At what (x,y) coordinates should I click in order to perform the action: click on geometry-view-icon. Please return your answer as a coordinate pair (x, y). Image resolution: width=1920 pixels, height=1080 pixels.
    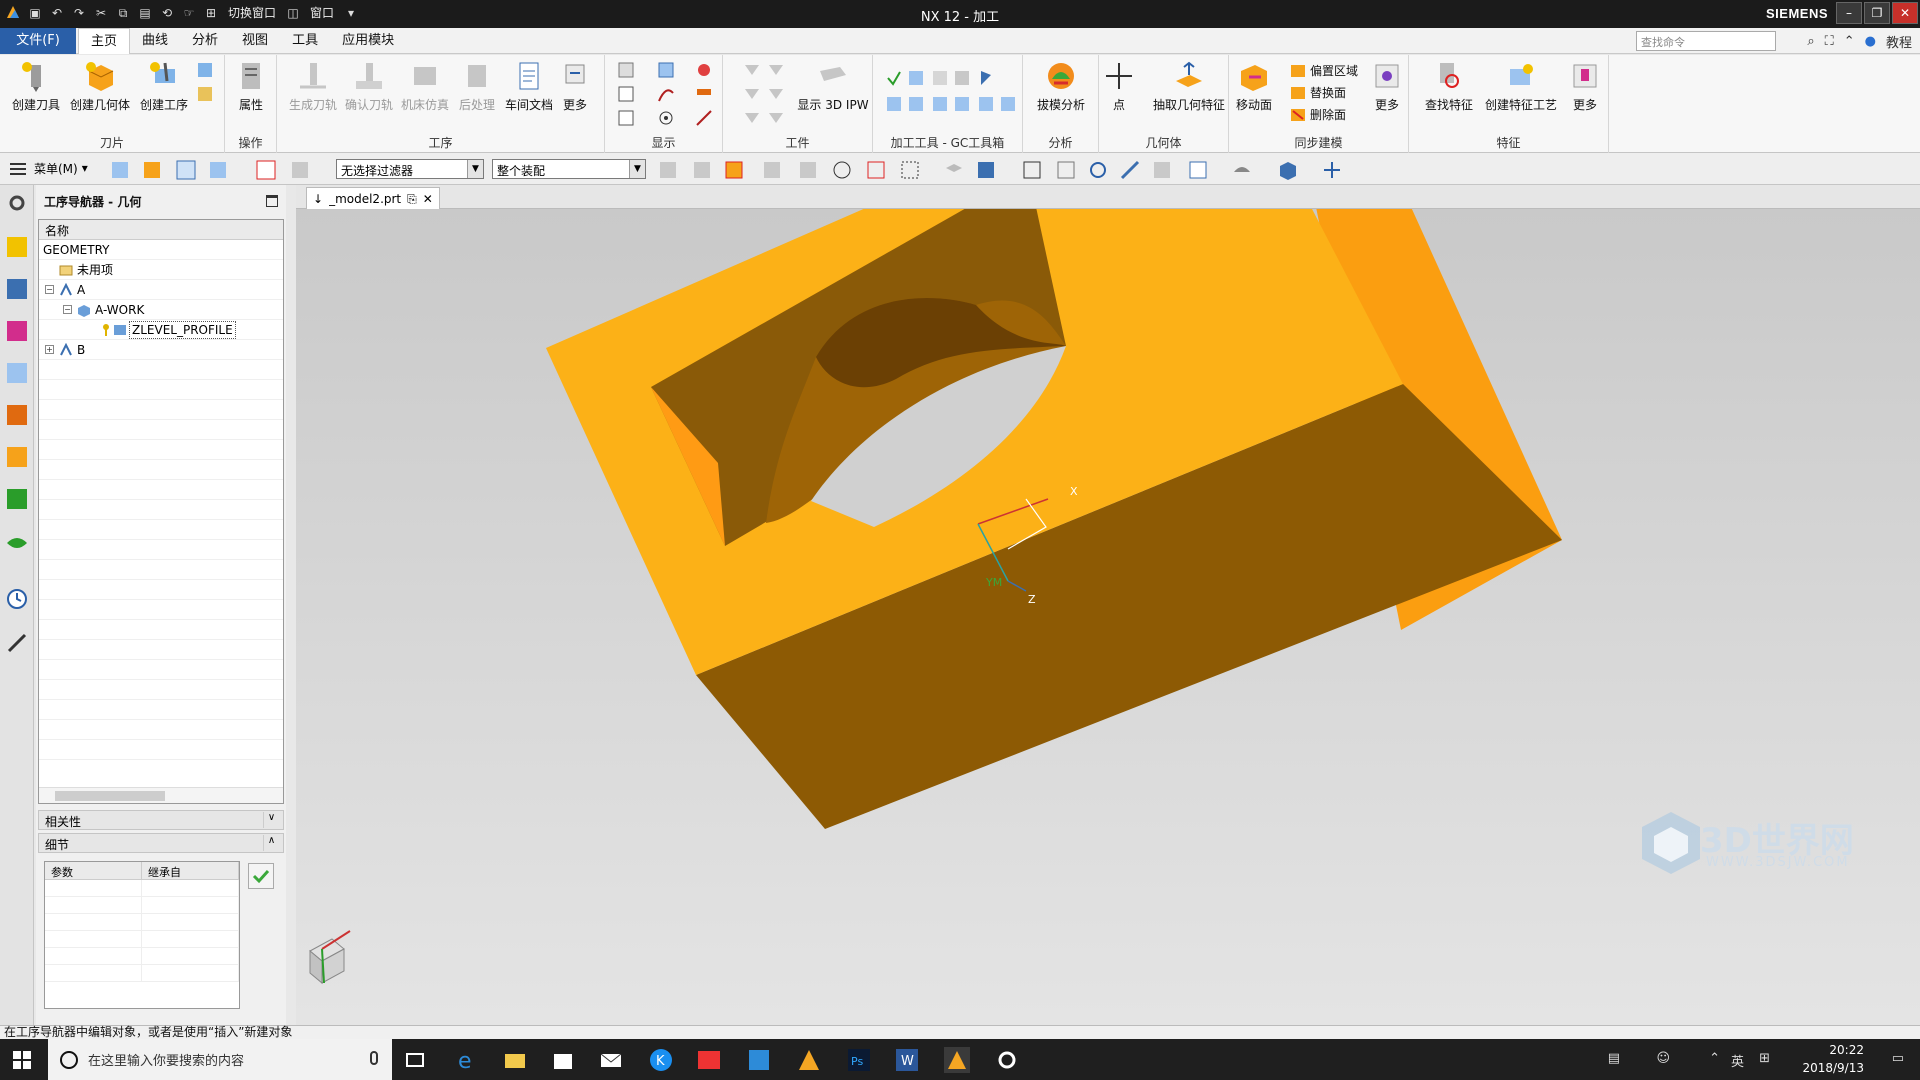
    Looking at the image, I should click on (186, 170).